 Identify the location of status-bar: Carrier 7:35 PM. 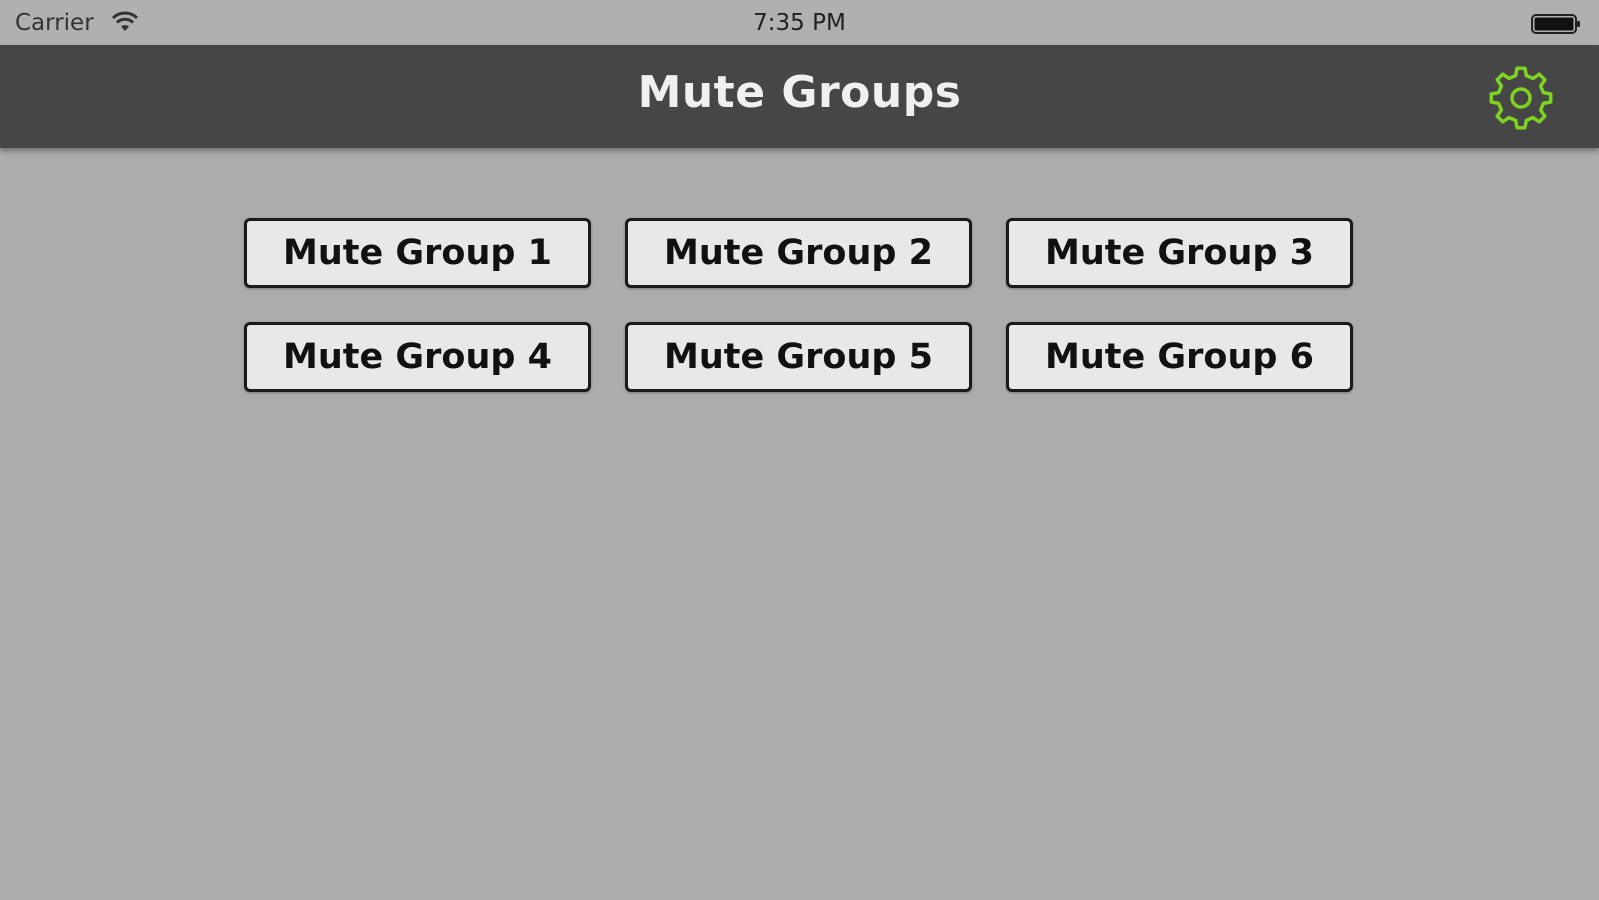
(799, 22).